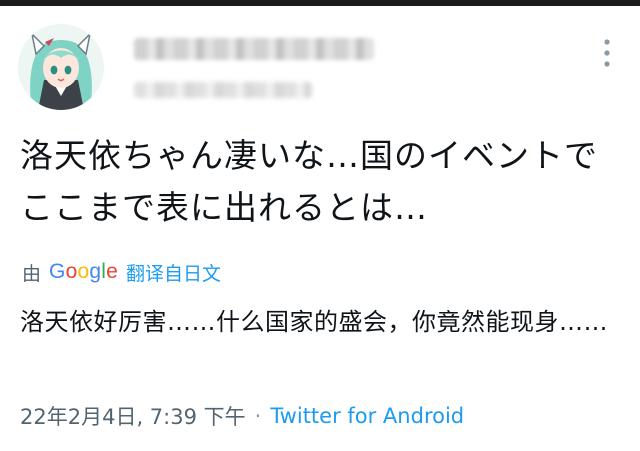  Describe the element at coordinates (121, 272) in the screenshot. I see `translation-attribution: 由 Google 翻译自日文` at that location.